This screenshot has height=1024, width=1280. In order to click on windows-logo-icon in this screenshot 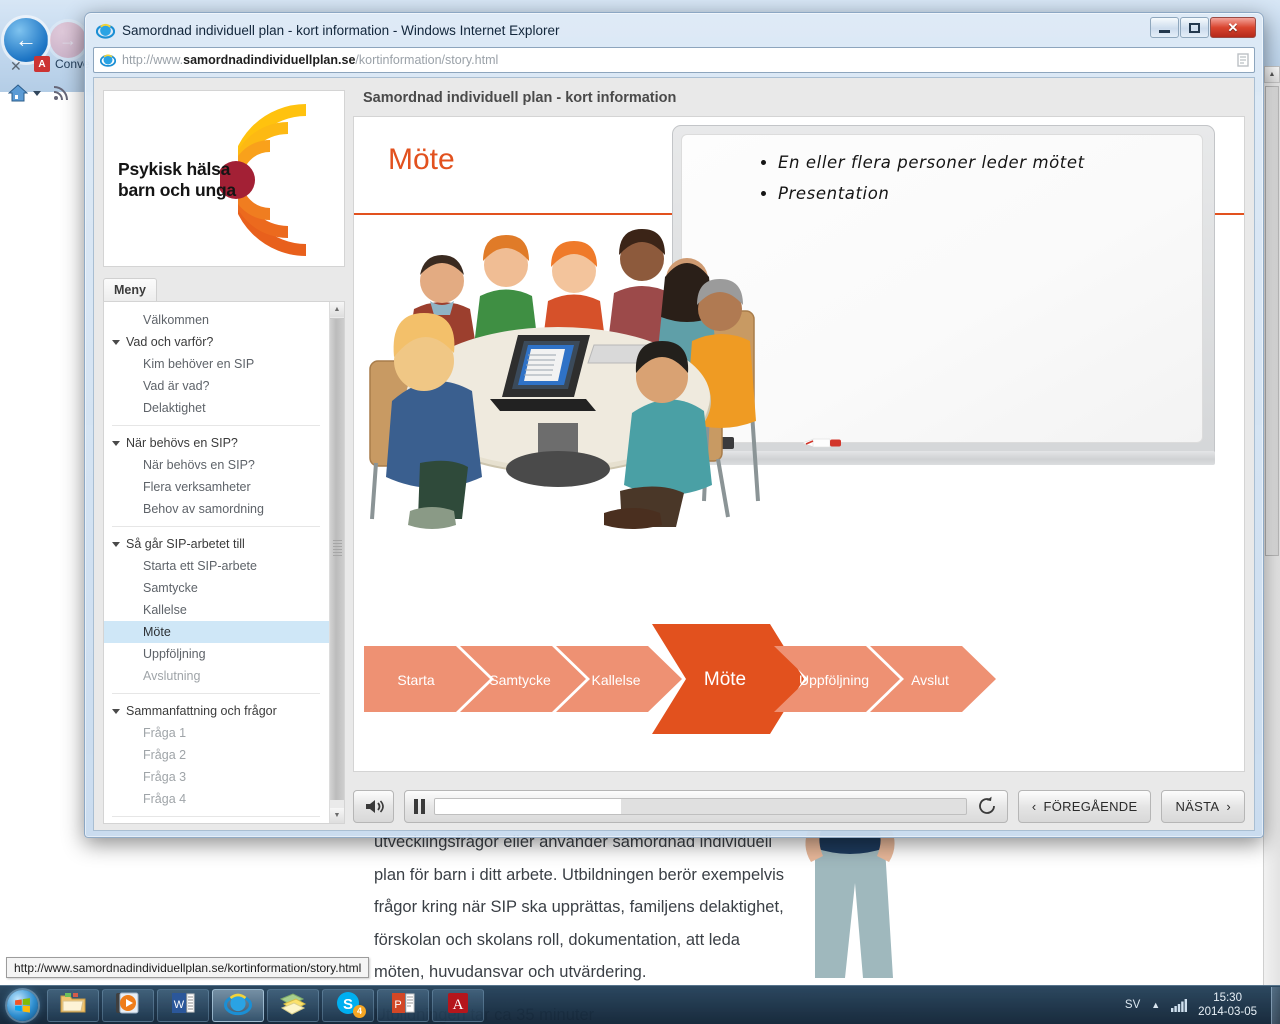, I will do `click(22, 1005)`.